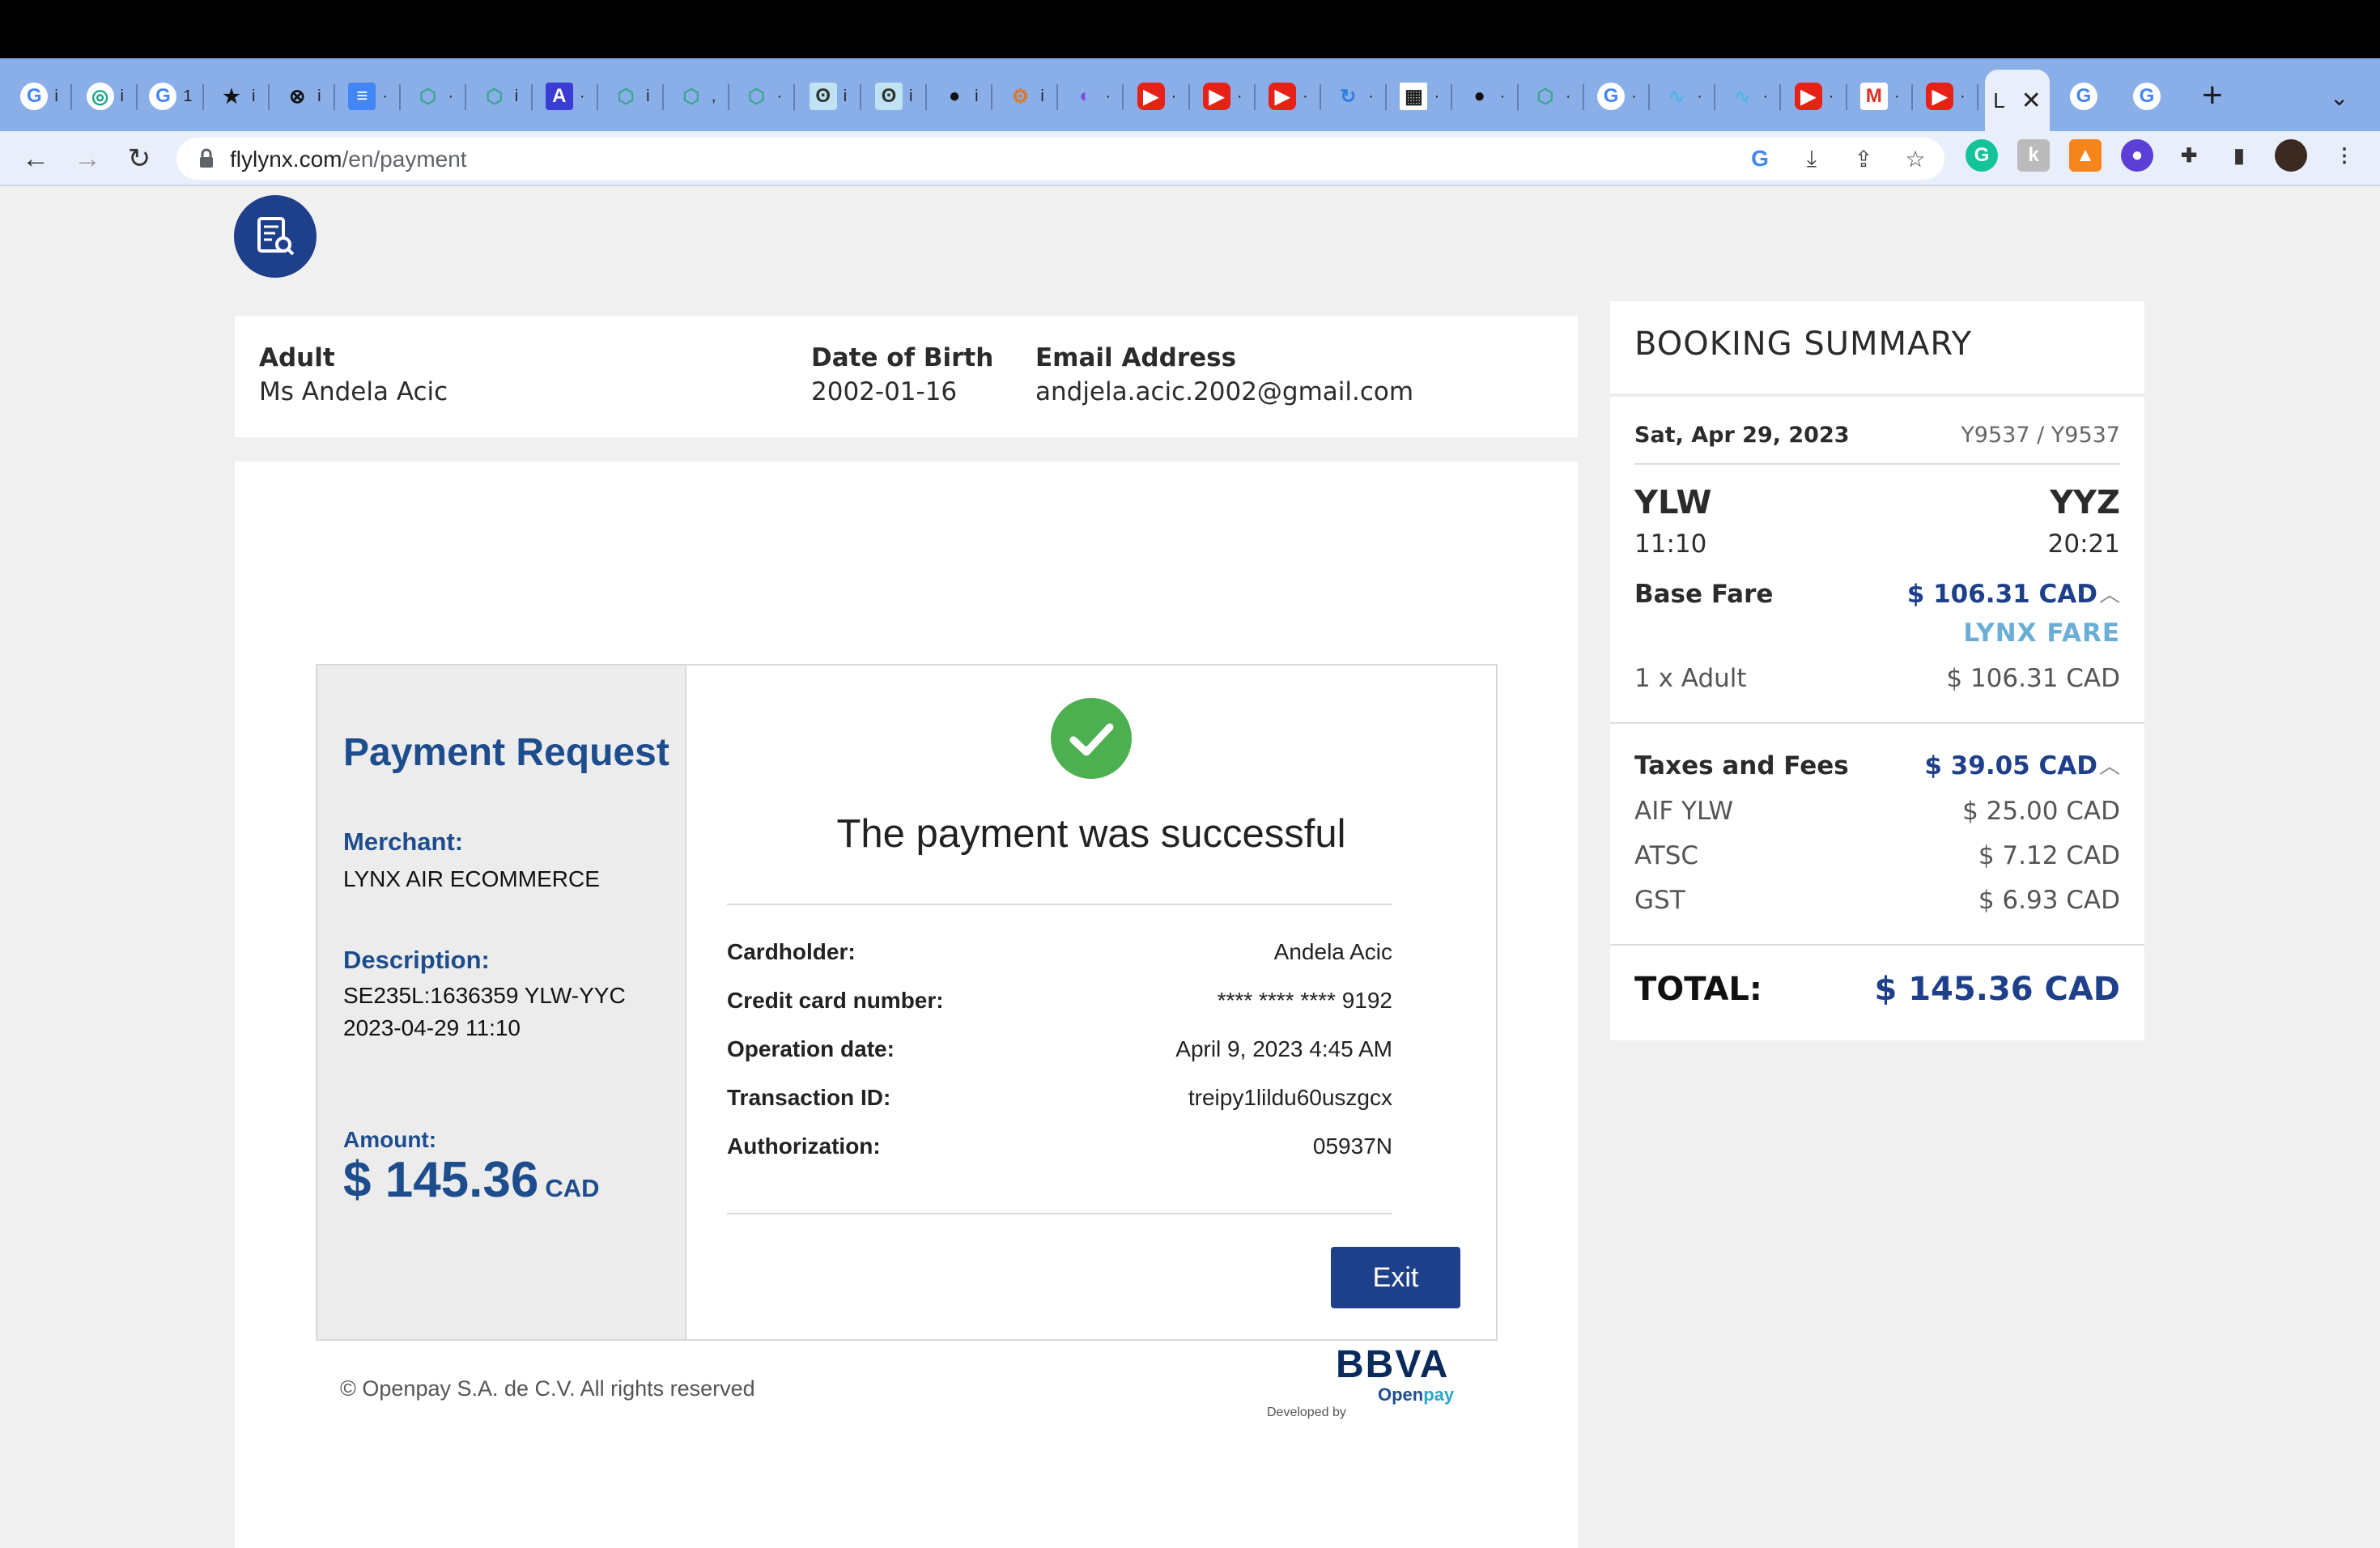 Image resolution: width=2380 pixels, height=1548 pixels. I want to click on tab-gradient-26: ∿ ·, so click(1683, 96).